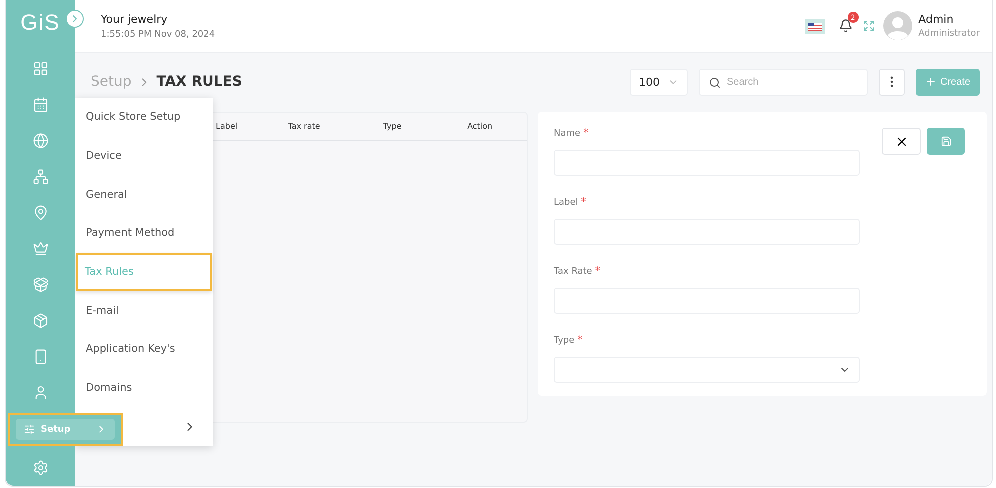 This screenshot has height=488, width=996. What do you see at coordinates (868, 26) in the screenshot?
I see `fullscreen-icon` at bounding box center [868, 26].